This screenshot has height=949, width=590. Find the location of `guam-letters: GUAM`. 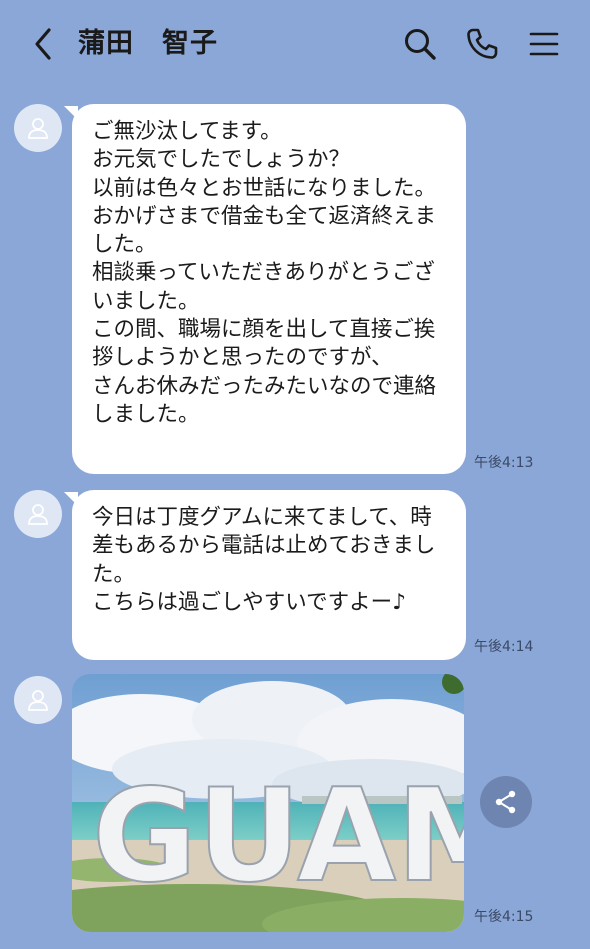

guam-letters: GUAM is located at coordinates (278, 836).